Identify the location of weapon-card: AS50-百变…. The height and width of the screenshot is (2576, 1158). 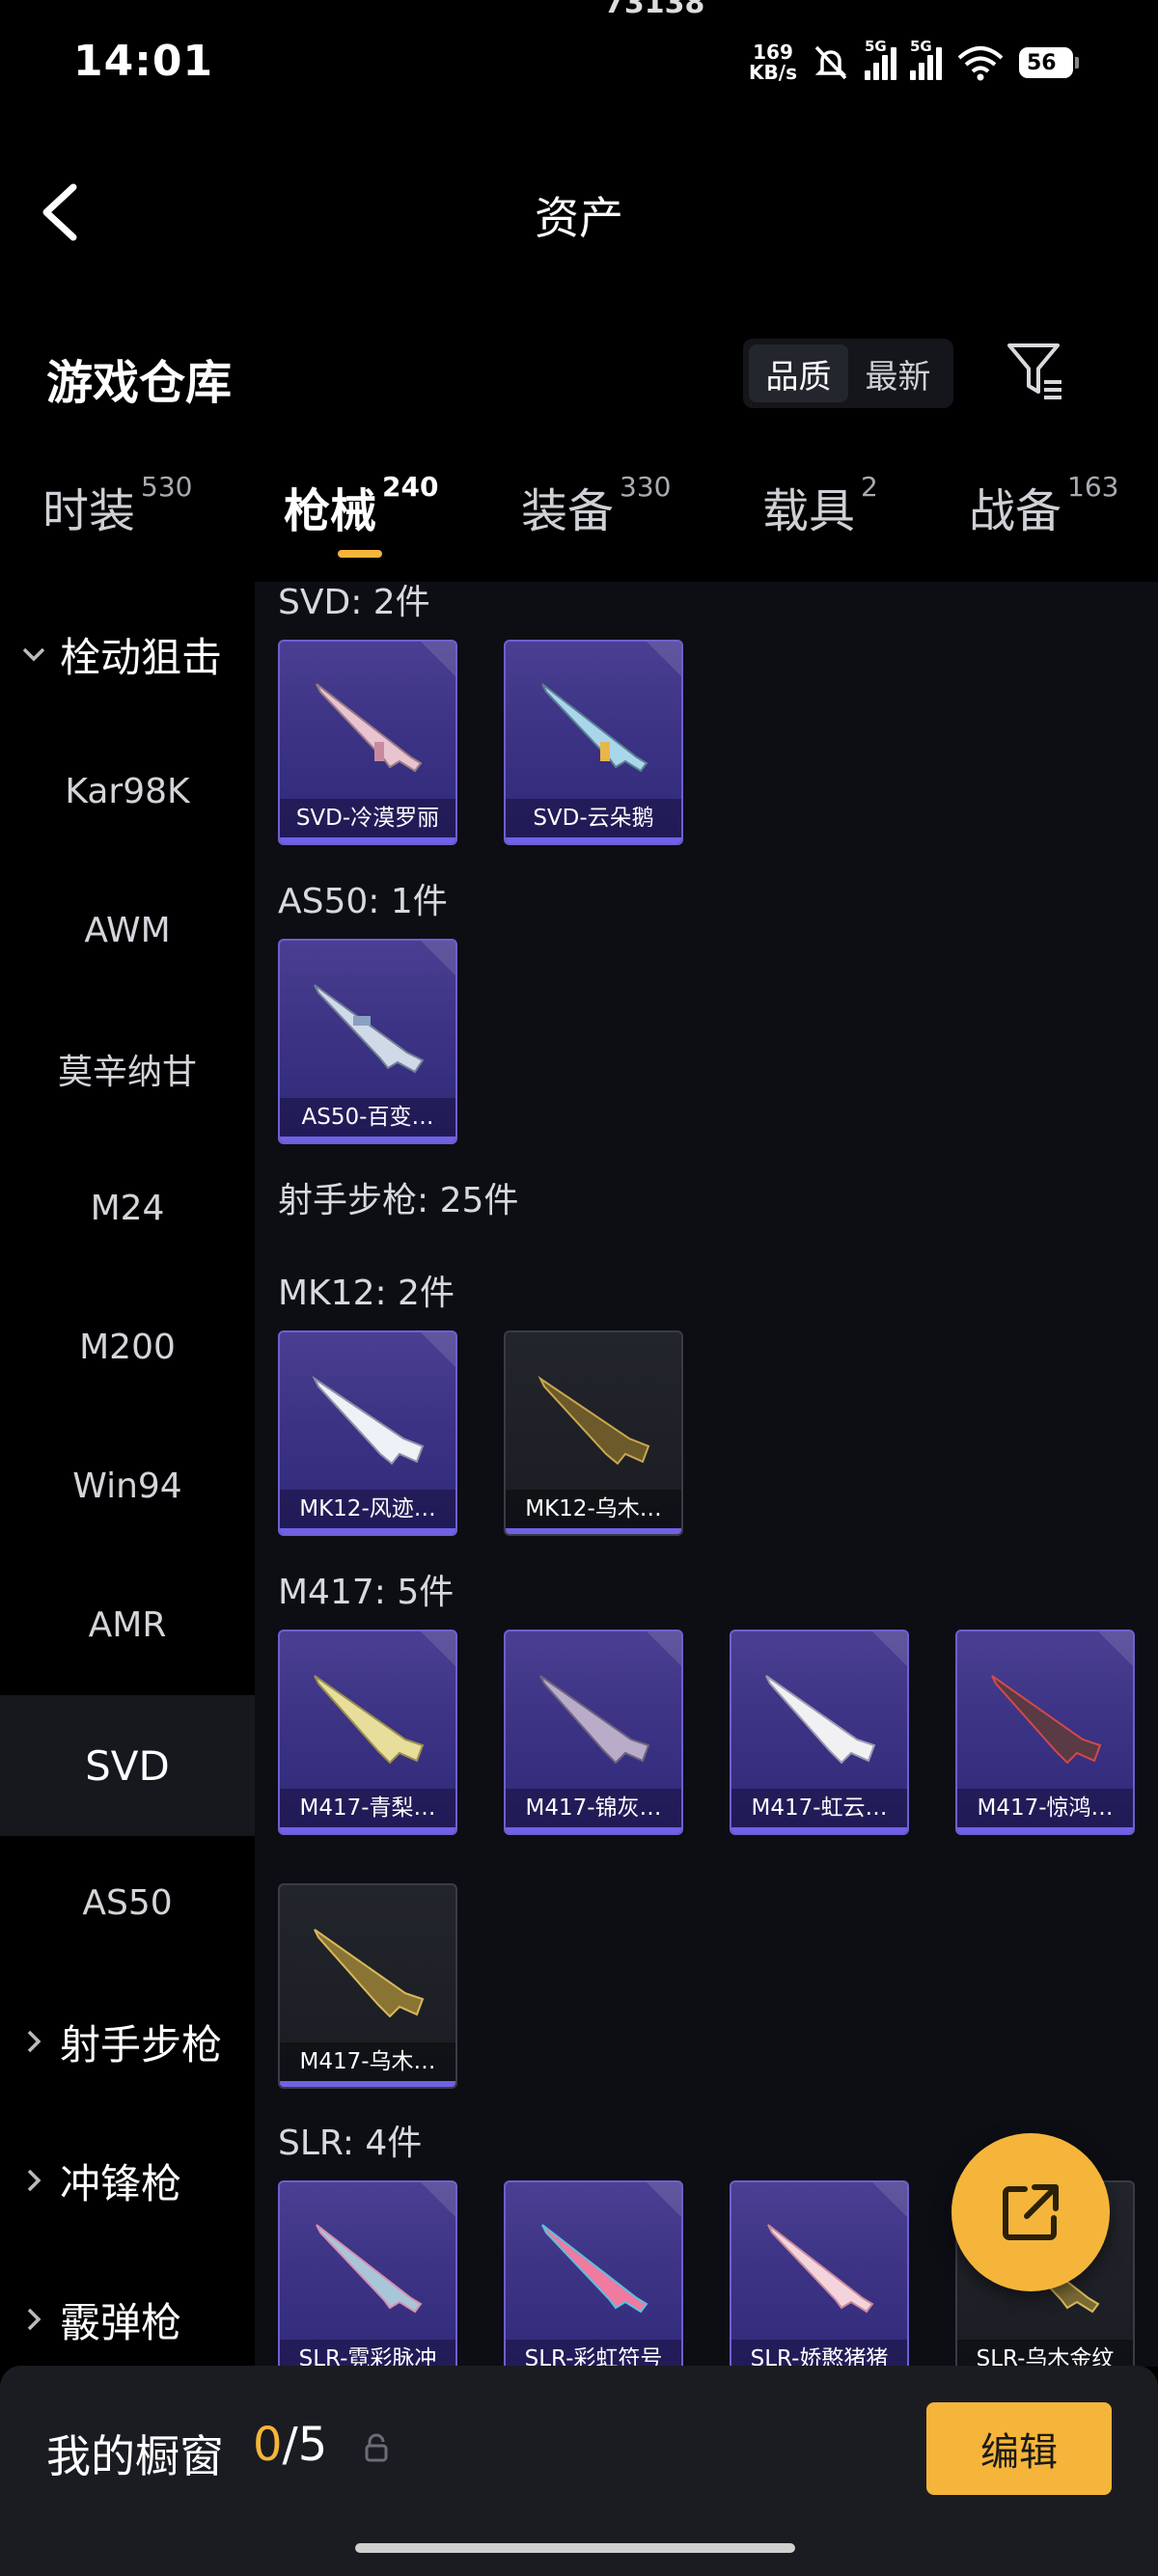
(367, 1041).